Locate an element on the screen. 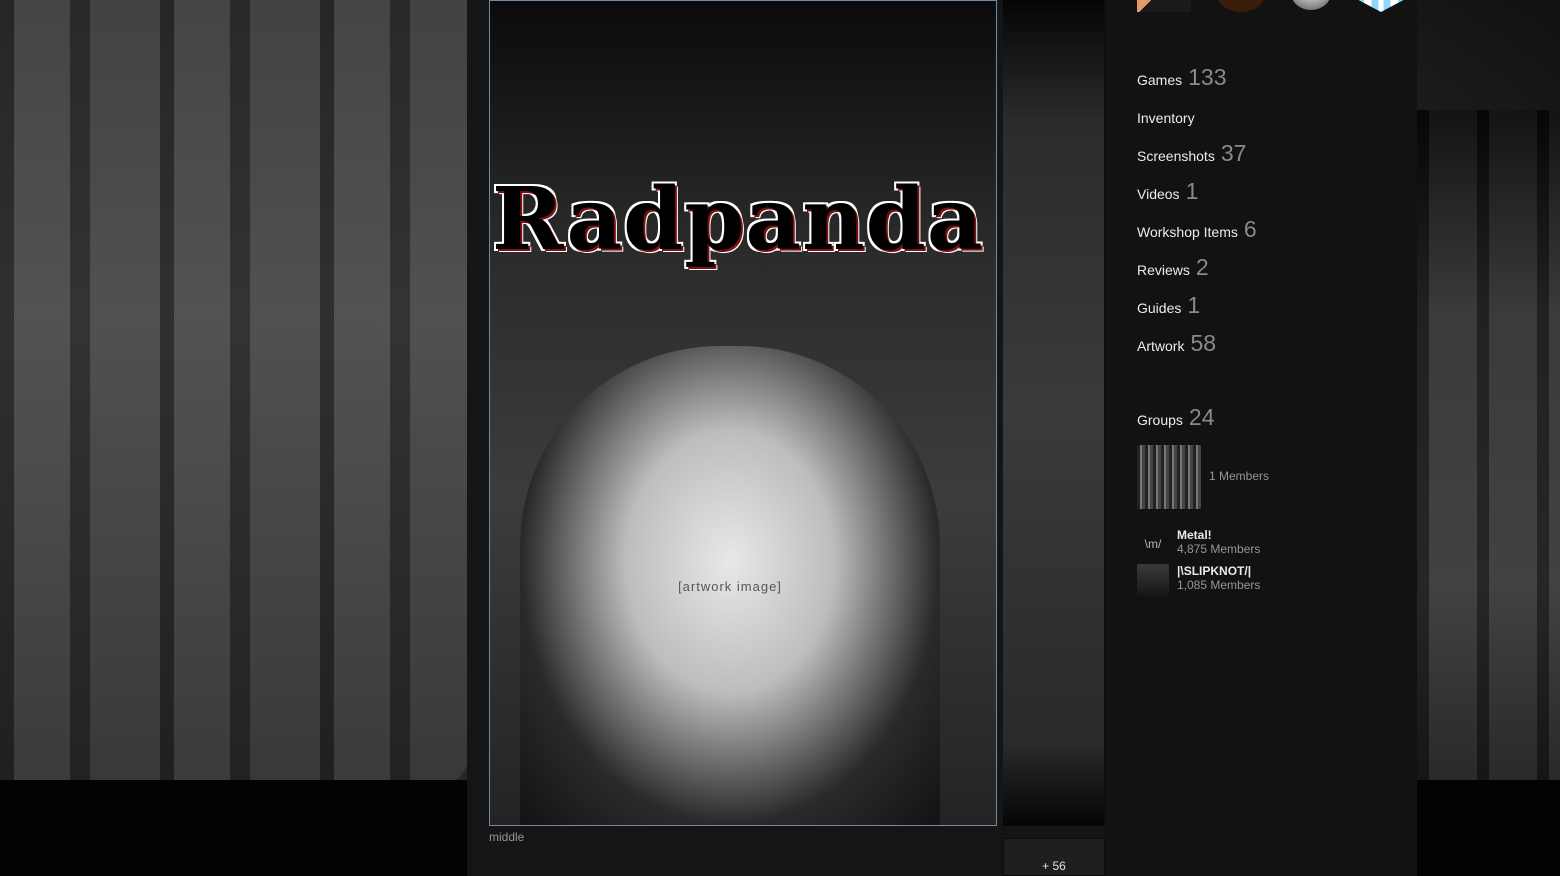 The width and height of the screenshot is (1560, 876). stat-link-groups: Groups 24 is located at coordinates (1176, 417).